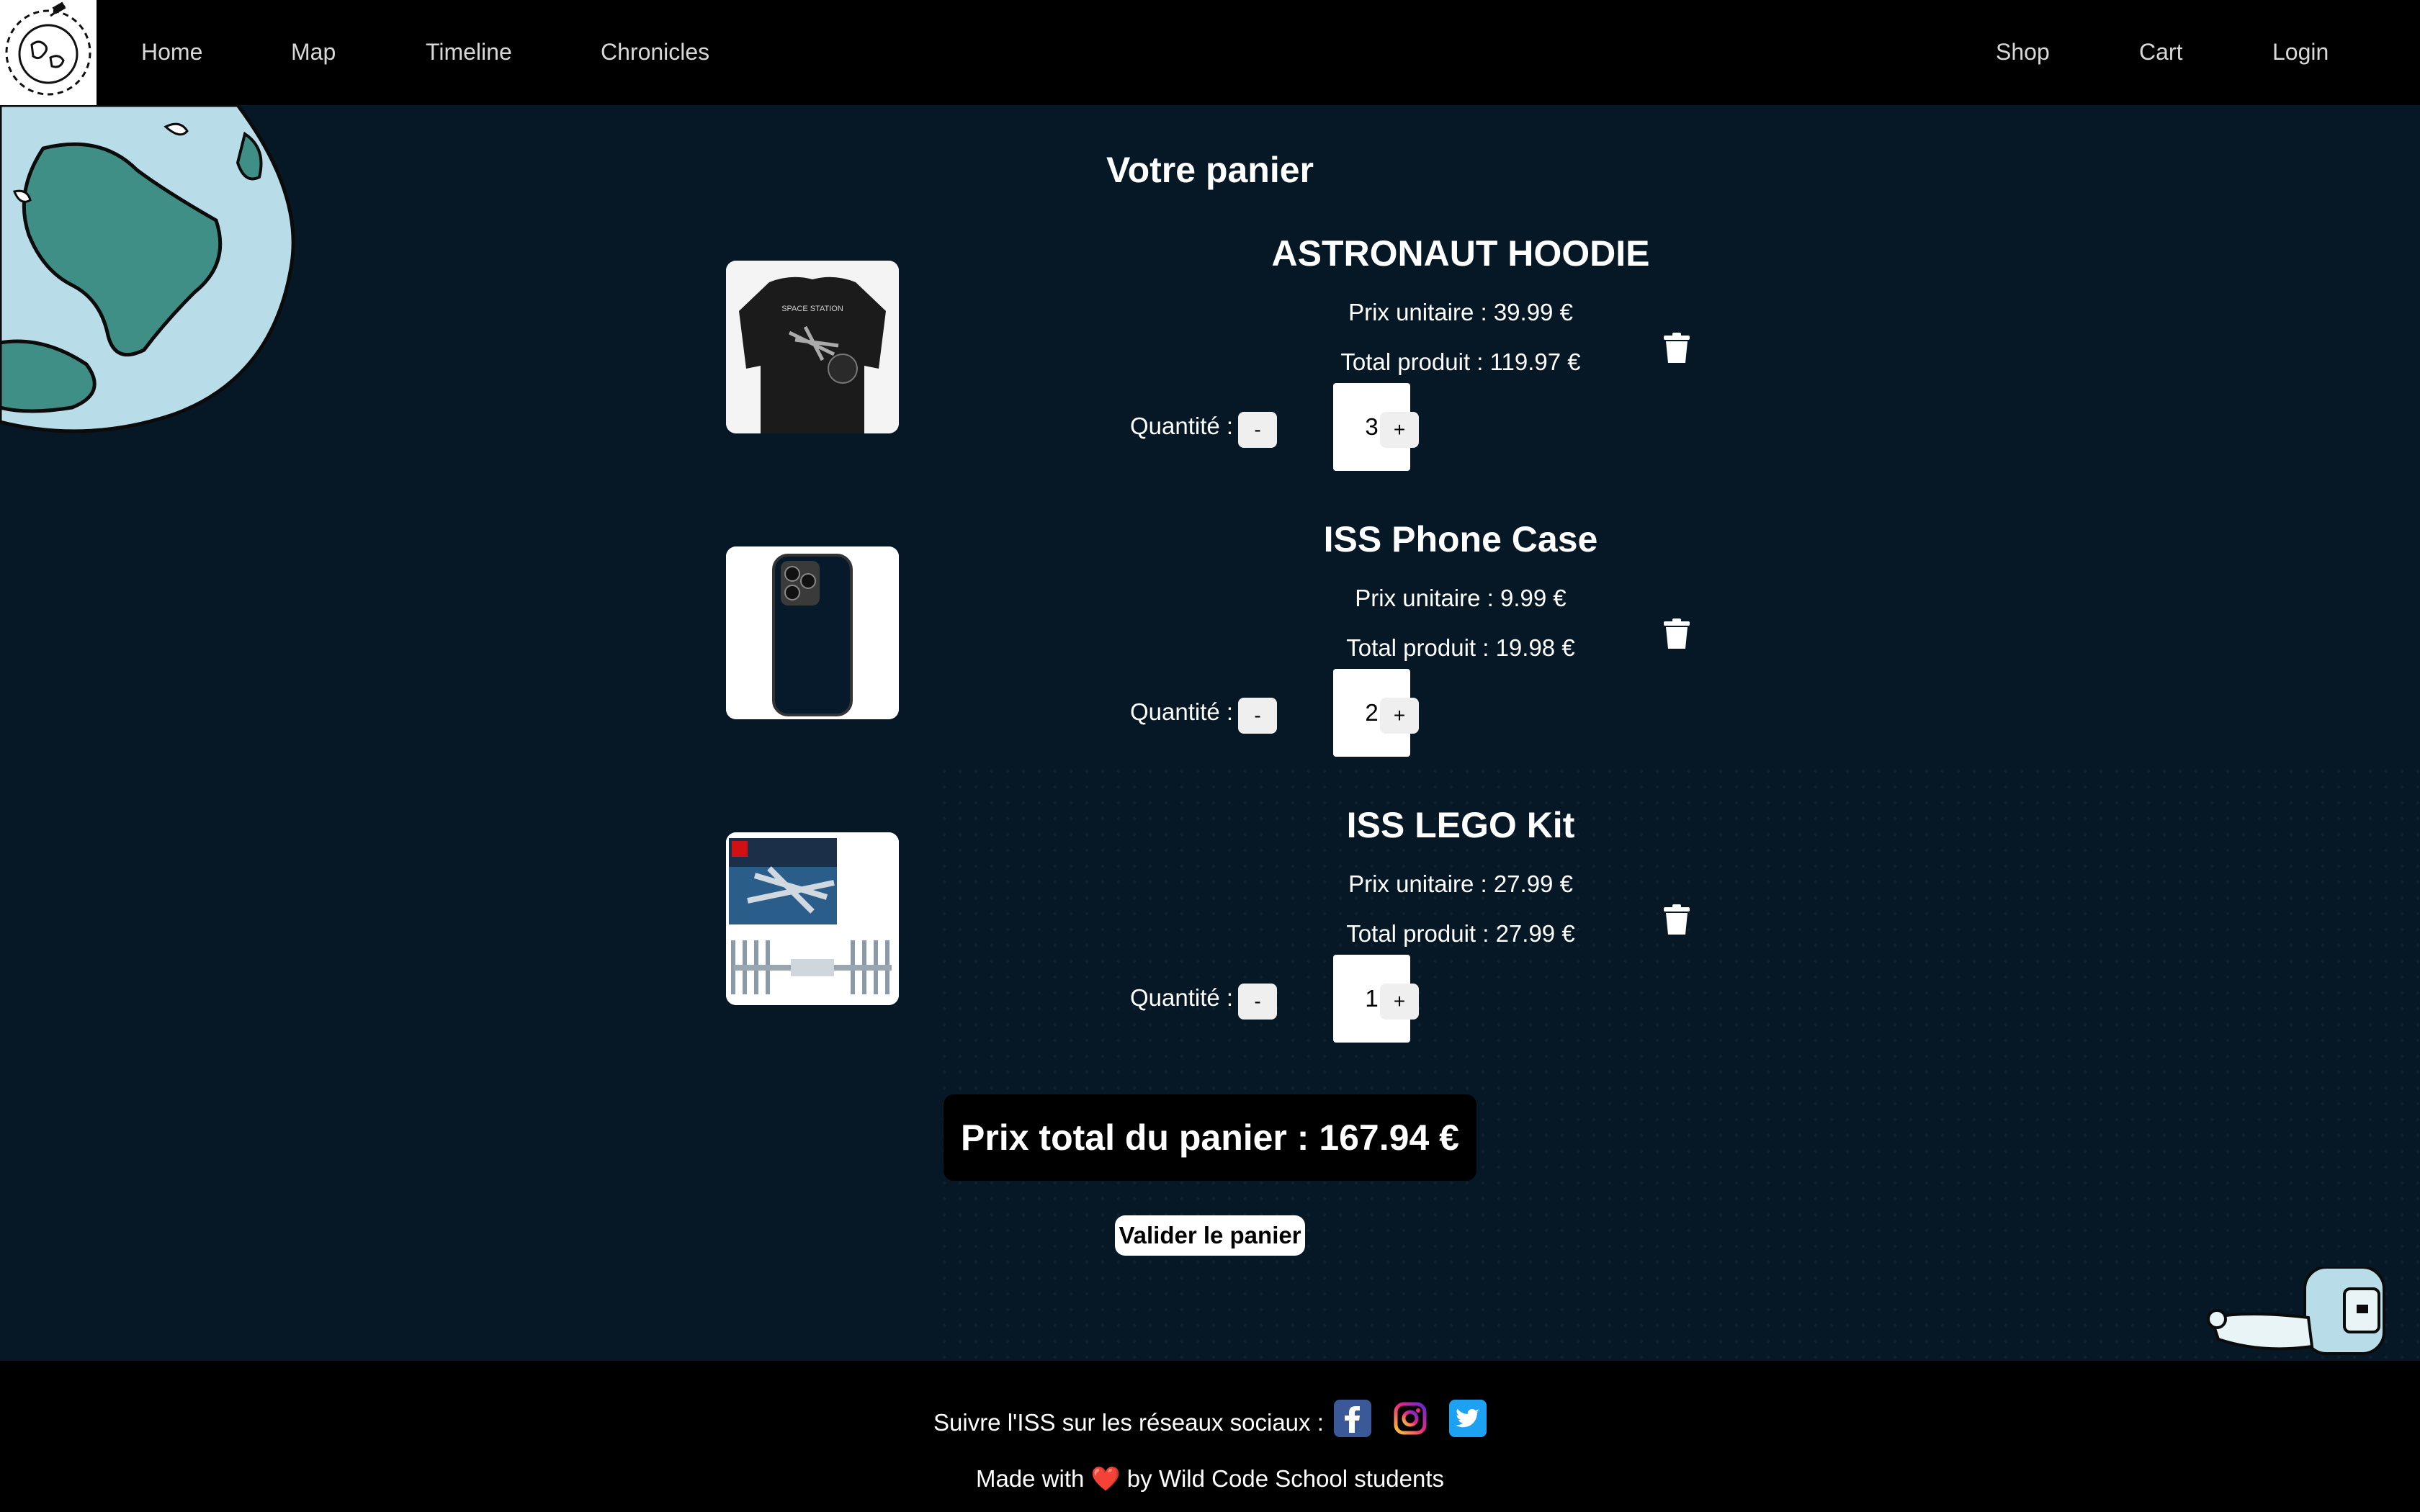 The width and height of the screenshot is (2420, 1512). I want to click on unit-price: Prix unitaire : 39.99 €, so click(1460, 312).